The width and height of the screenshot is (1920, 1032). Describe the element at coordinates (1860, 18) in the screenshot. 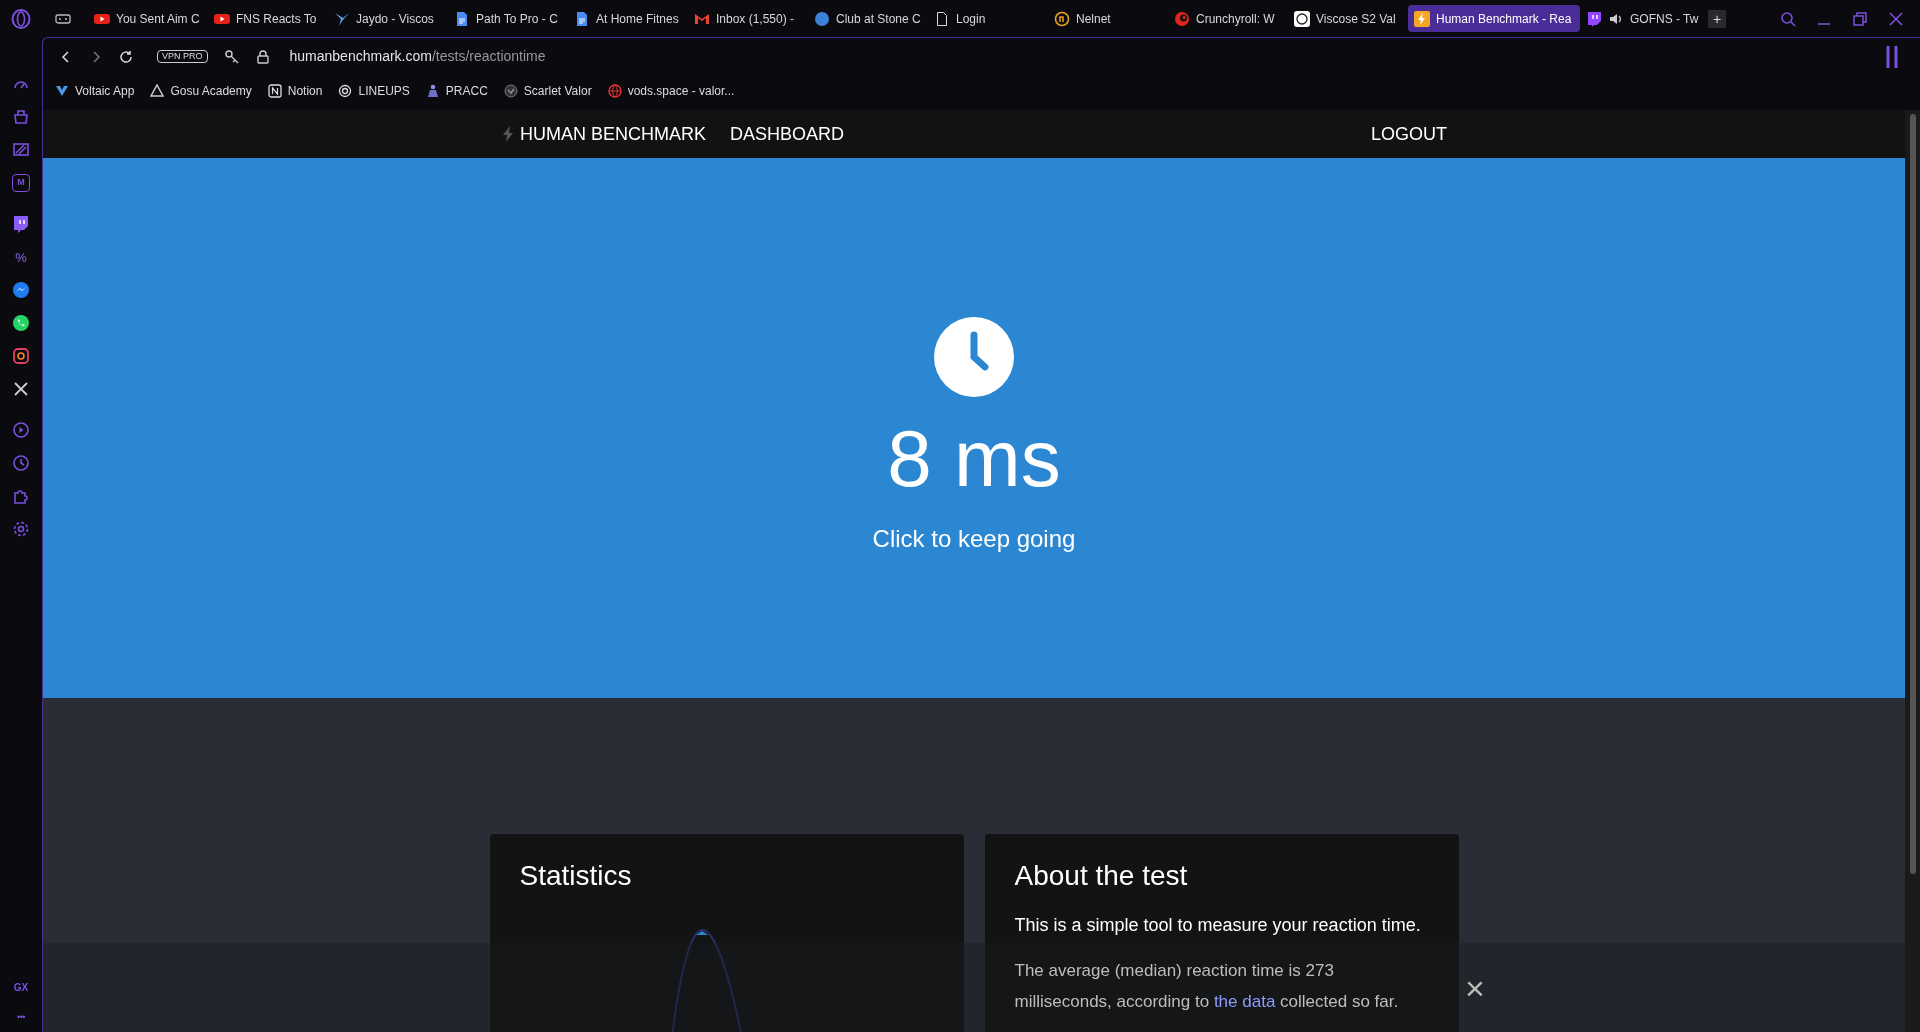

I see `restore-icon` at that location.